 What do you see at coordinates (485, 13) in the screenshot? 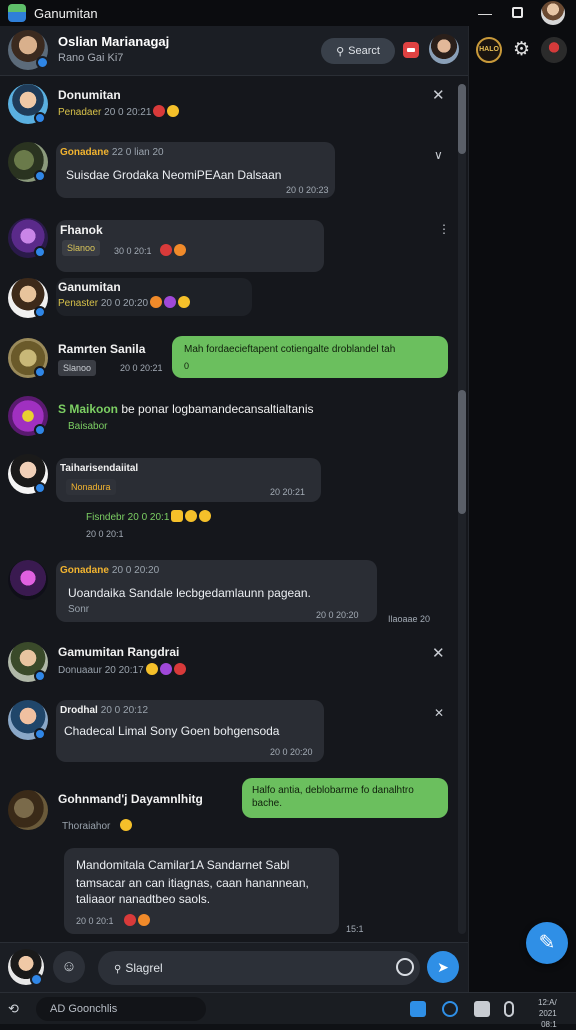
I see `minimize-button: —` at bounding box center [485, 13].